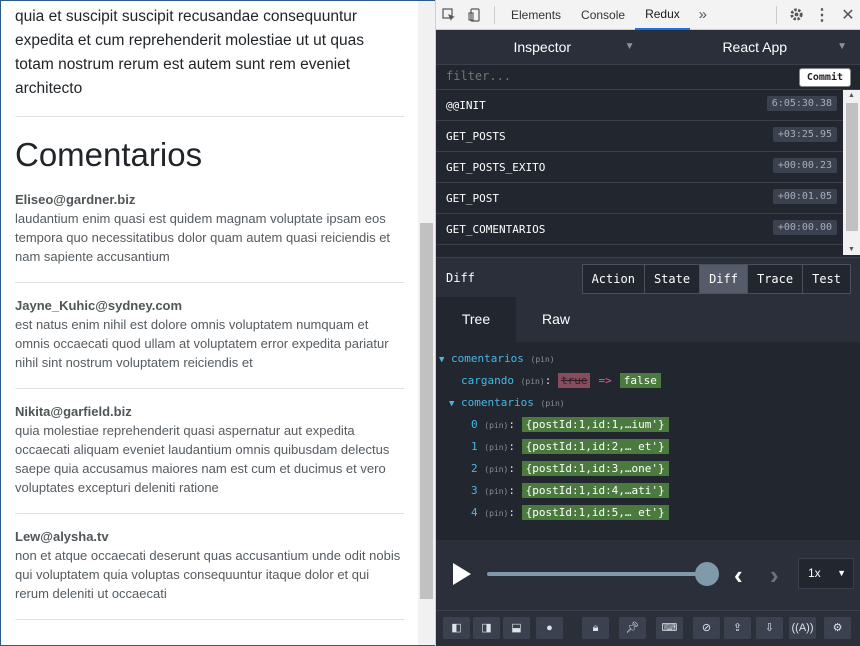 Image resolution: width=860 pixels, height=646 pixels. I want to click on instance-select-label: React App, so click(755, 47).